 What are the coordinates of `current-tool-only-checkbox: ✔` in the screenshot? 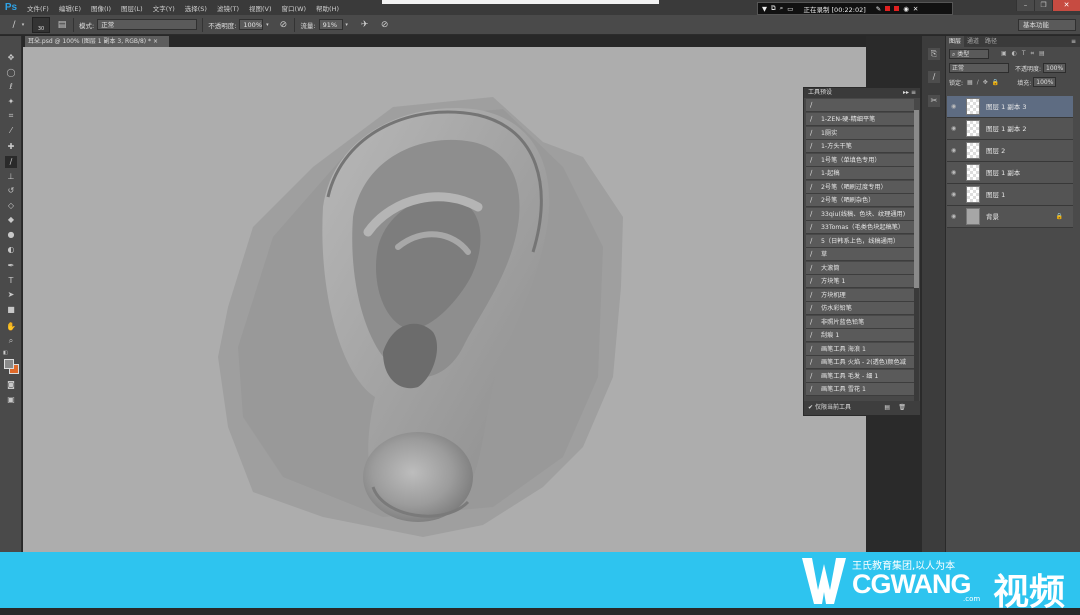 It's located at (810, 407).